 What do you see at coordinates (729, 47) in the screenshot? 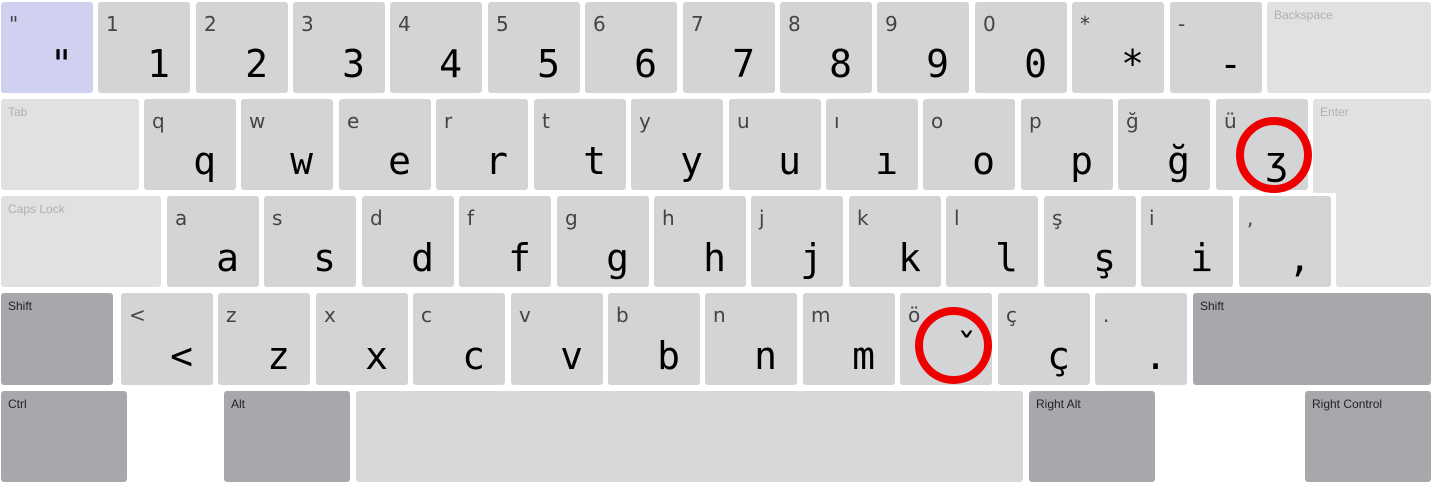
I see `key-7: 7 7` at bounding box center [729, 47].